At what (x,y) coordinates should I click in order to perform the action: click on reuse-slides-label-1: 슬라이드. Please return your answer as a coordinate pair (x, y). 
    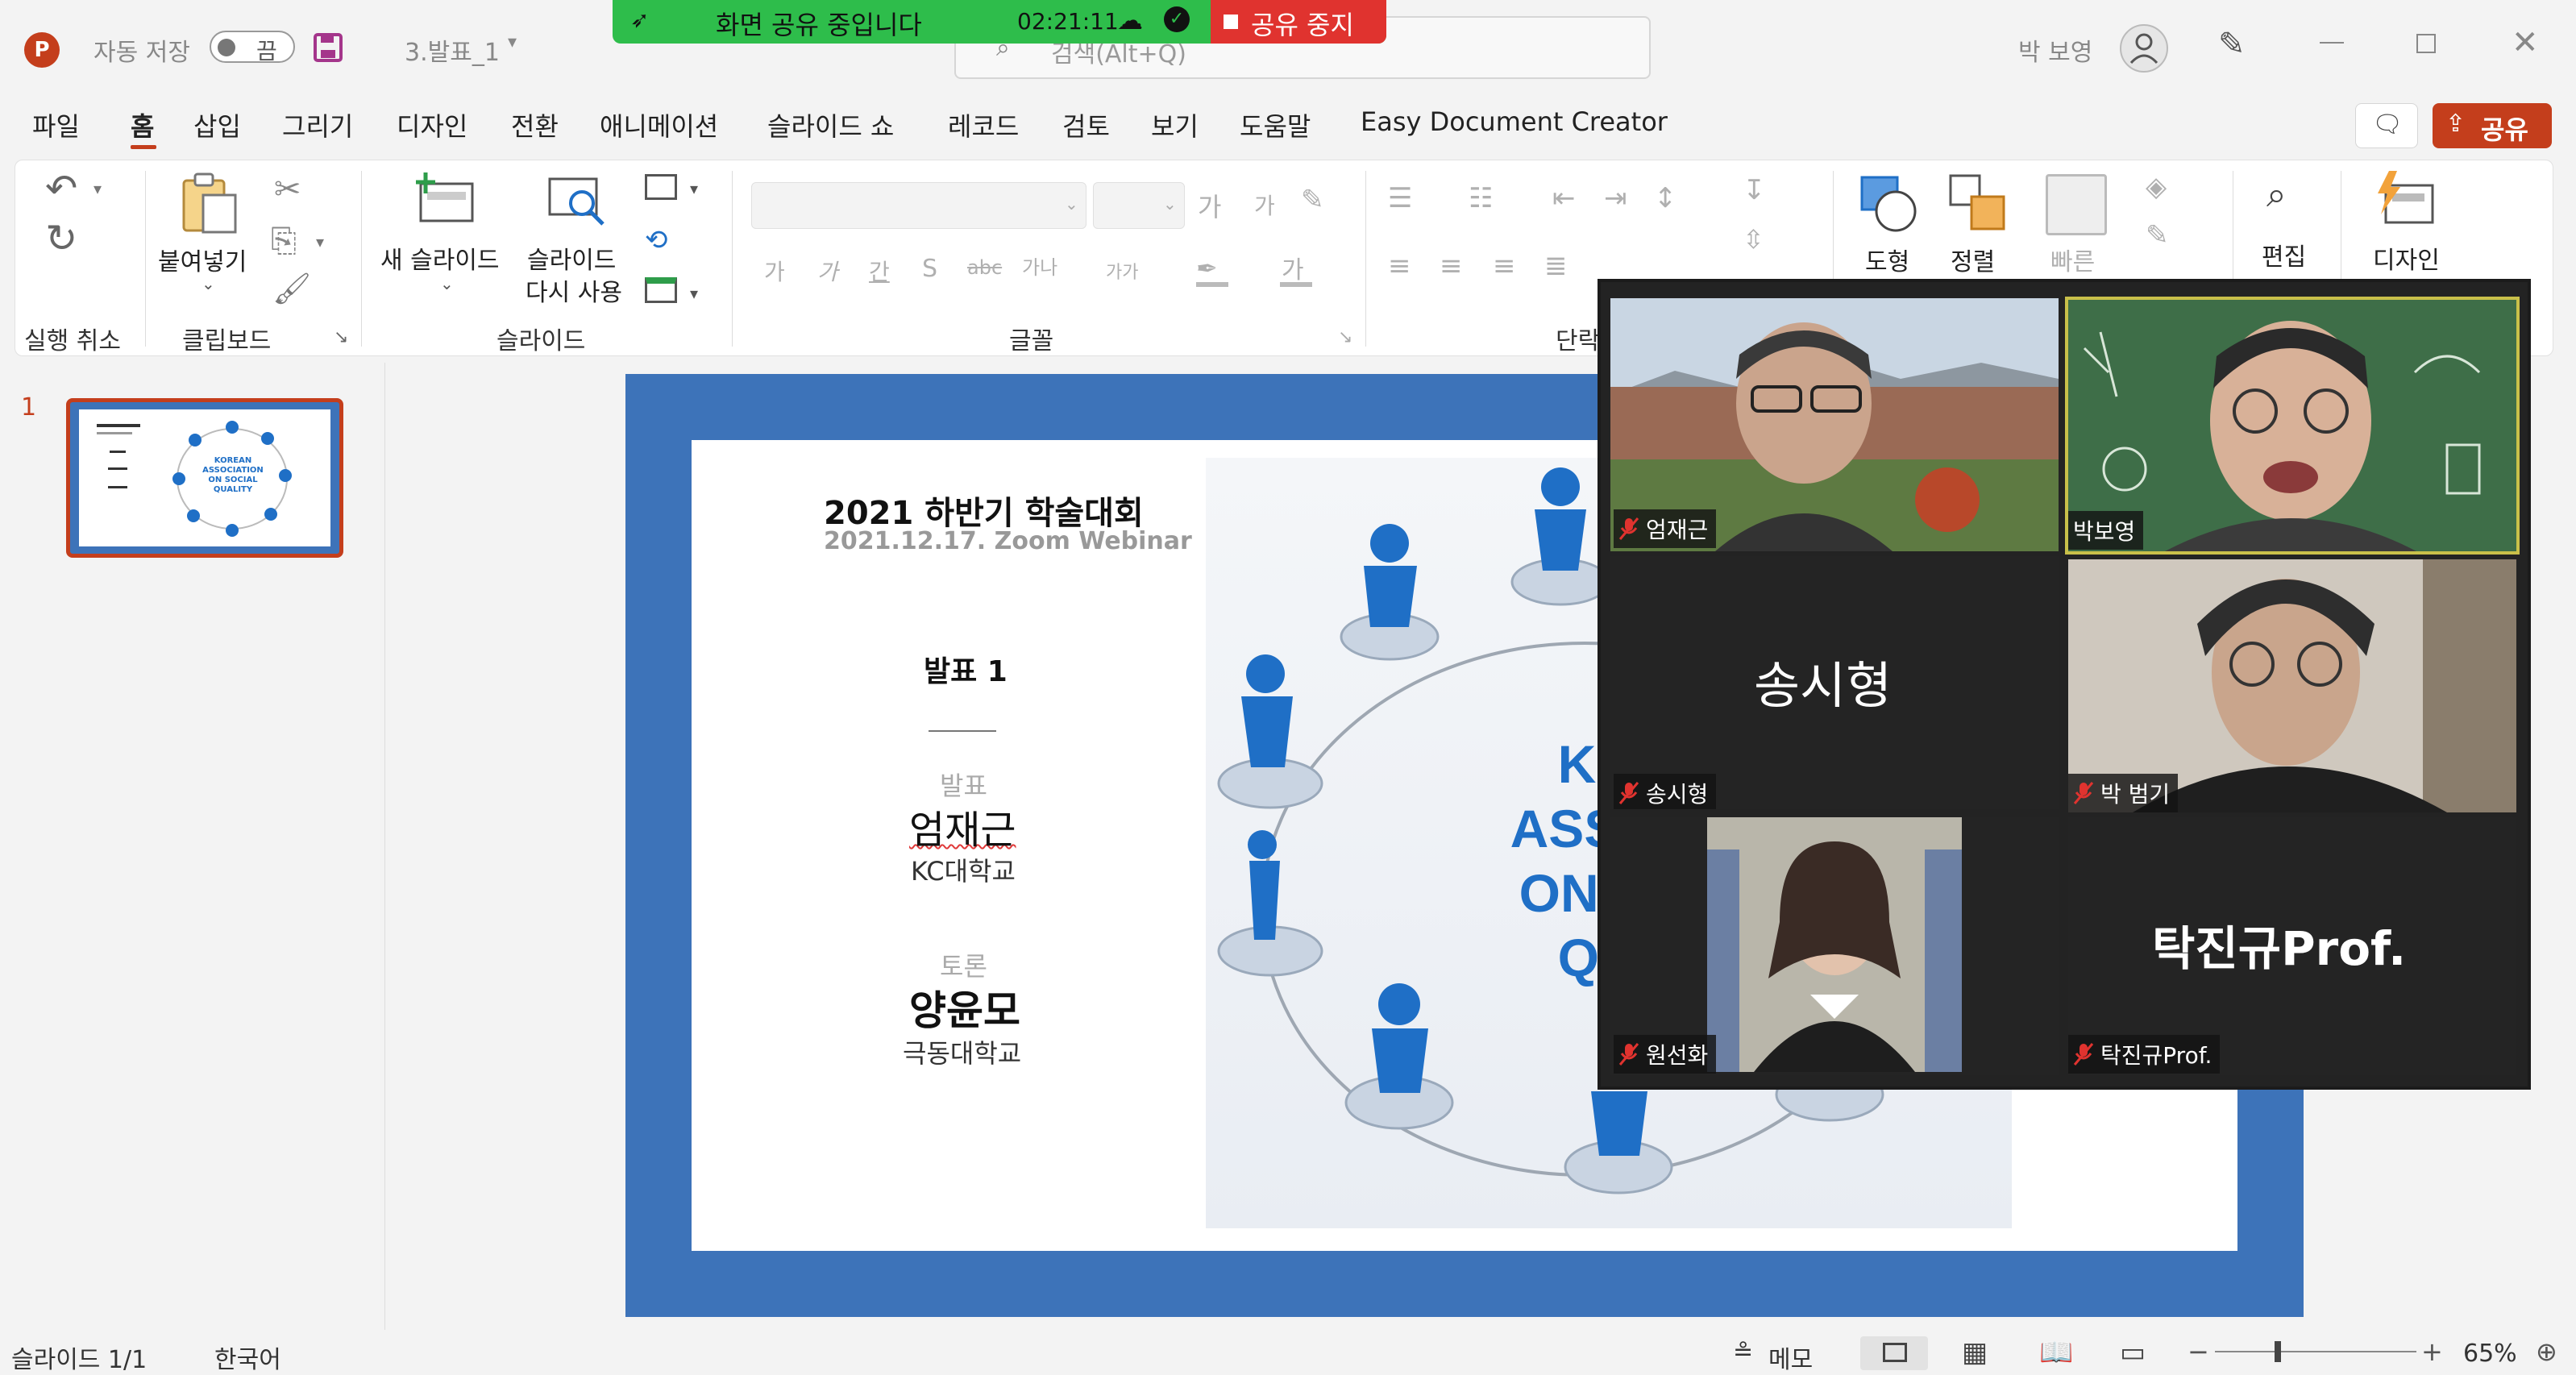
    Looking at the image, I should click on (571, 258).